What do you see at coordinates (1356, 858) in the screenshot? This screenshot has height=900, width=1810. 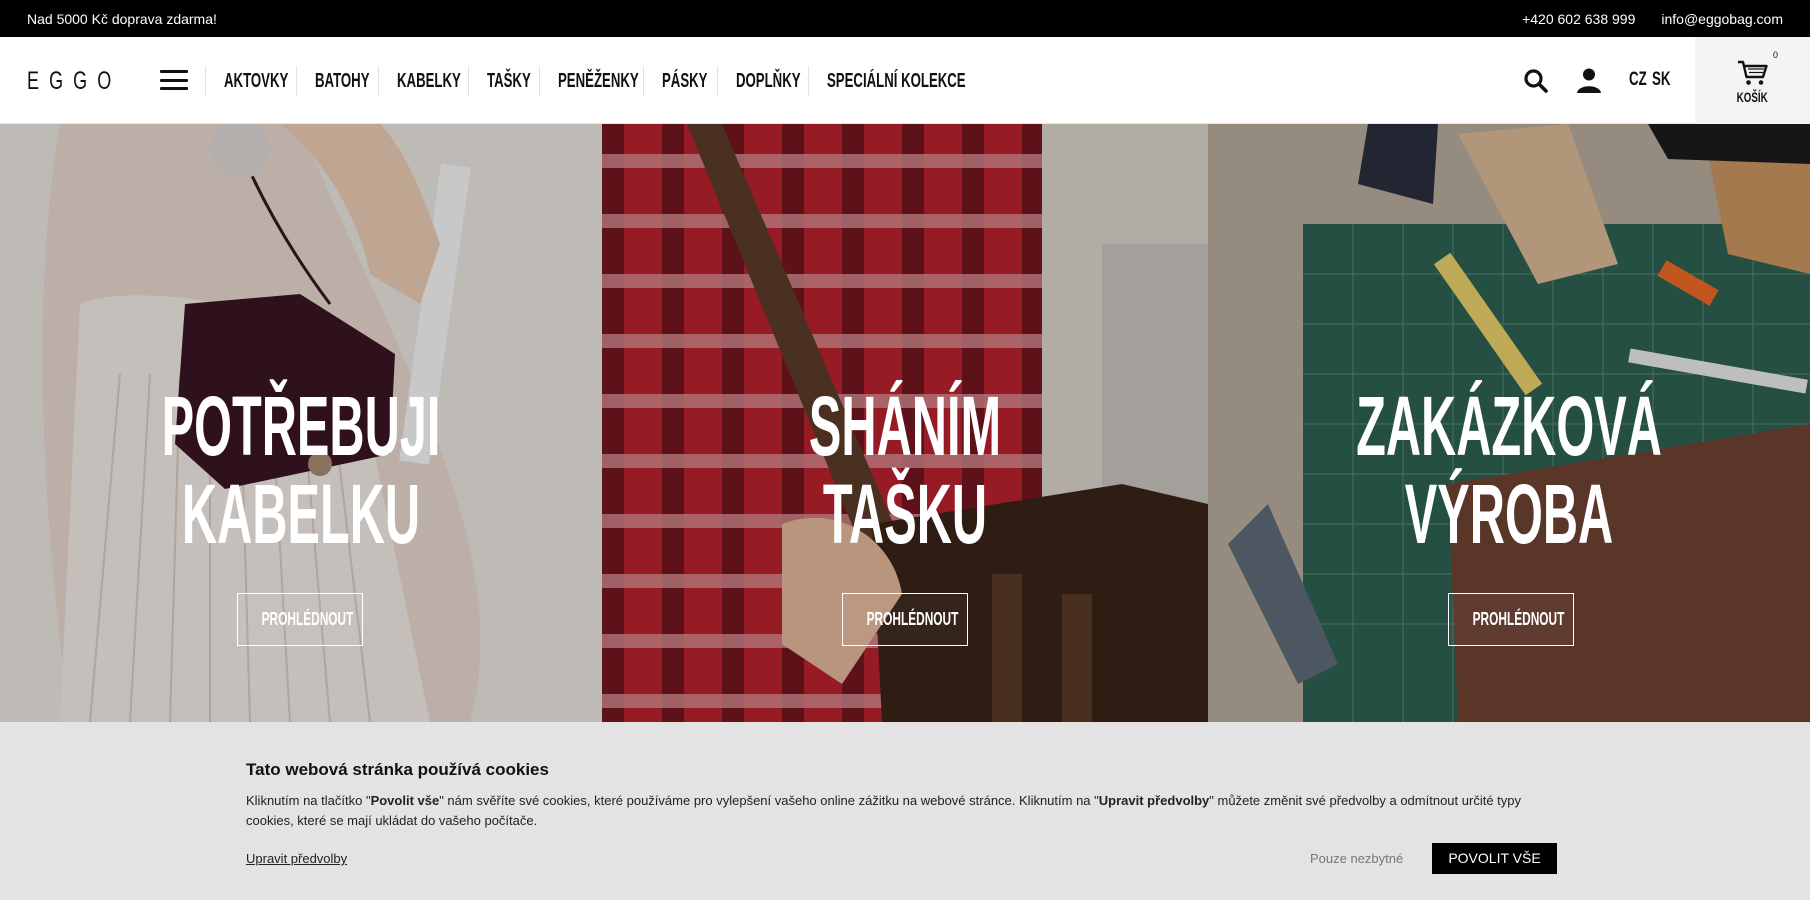 I see `cookie-necessary-button: Pouze nezbytné` at bounding box center [1356, 858].